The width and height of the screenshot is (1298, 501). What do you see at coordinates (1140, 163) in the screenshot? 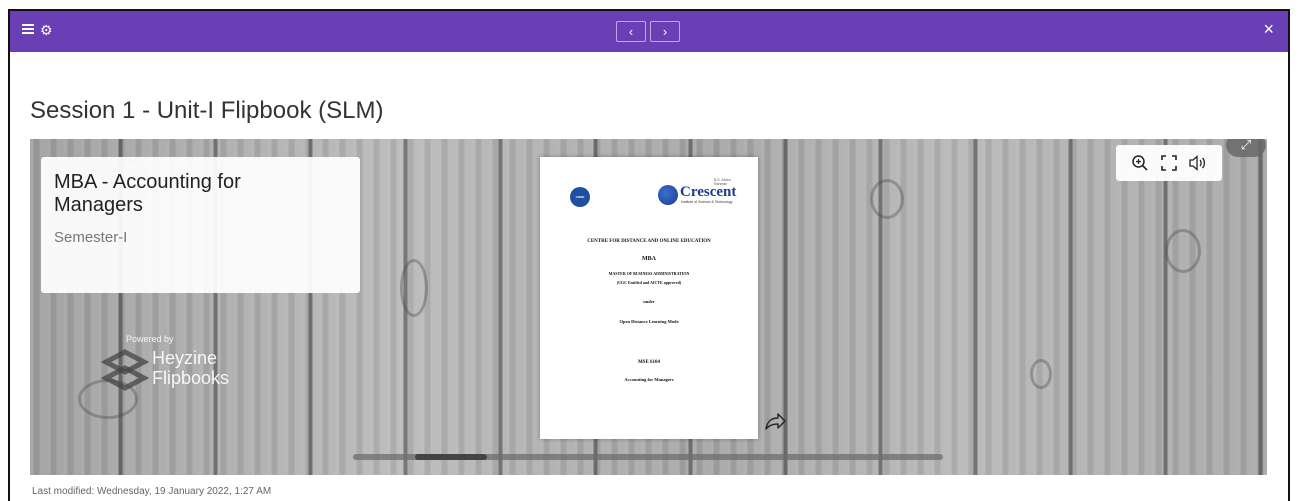
I see `zoom-in-icon` at bounding box center [1140, 163].